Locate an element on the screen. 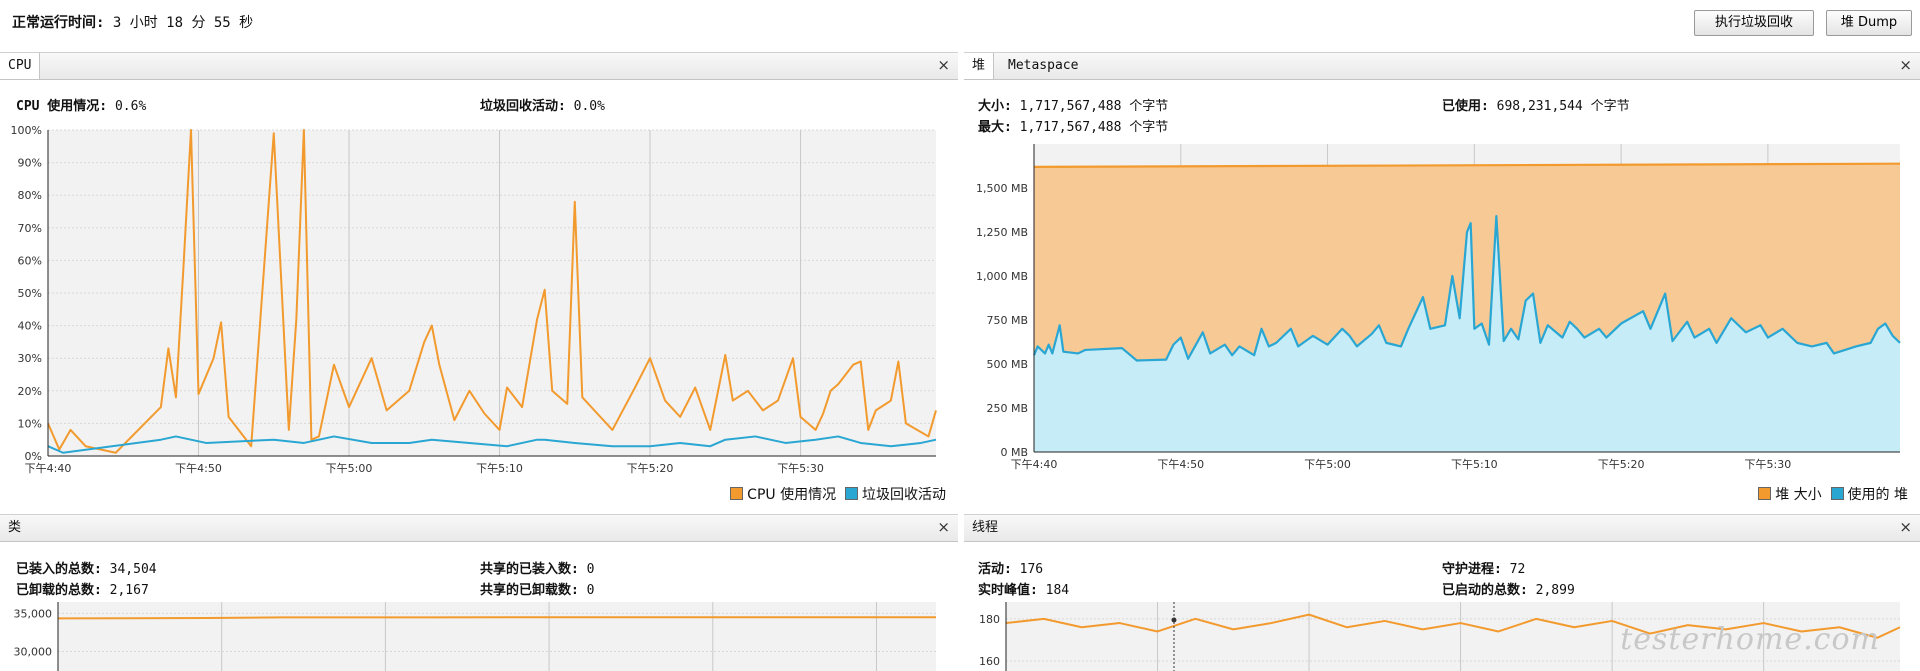 This screenshot has width=1920, height=671. started-threads-stat: 已启动的总数: 2,899 is located at coordinates (1508, 588).